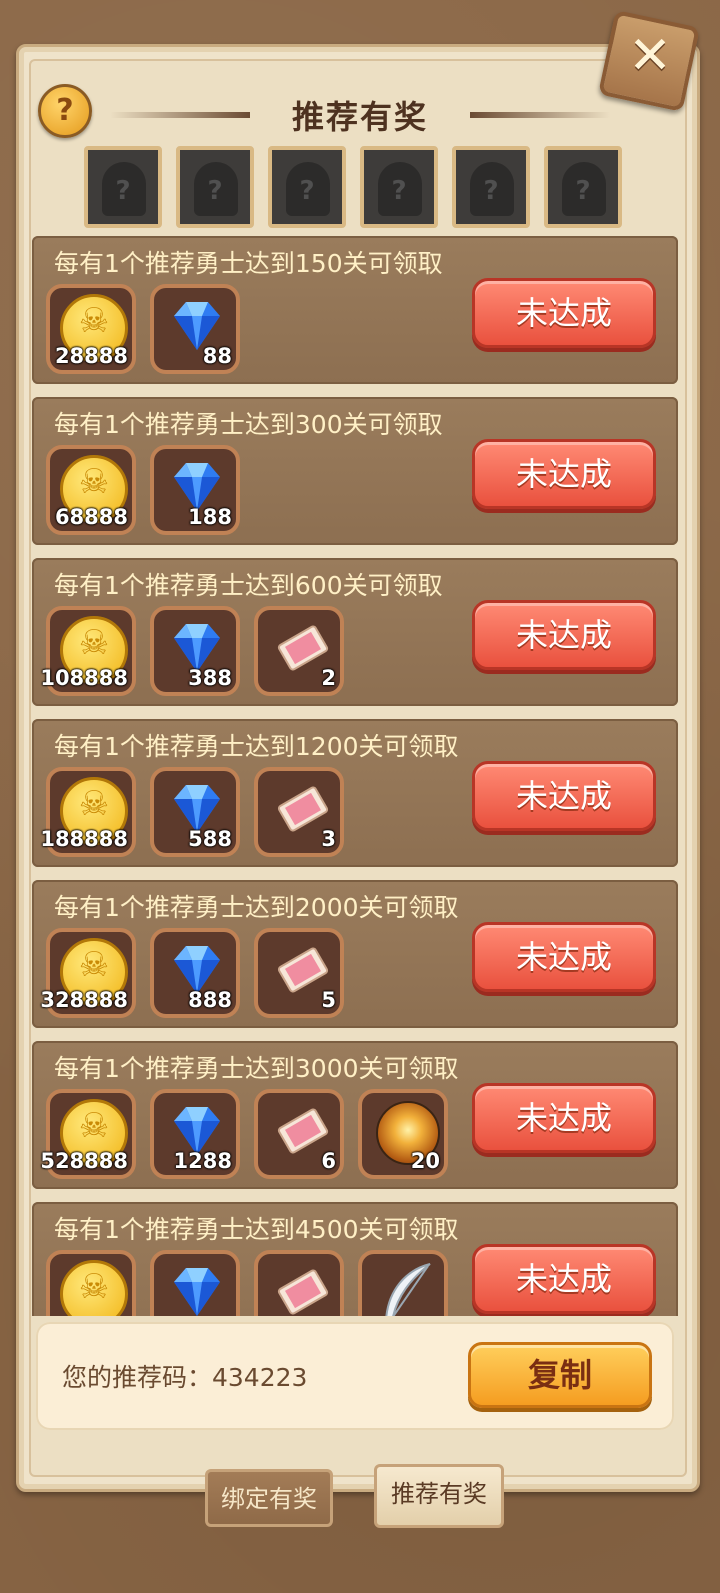 This screenshot has height=1593, width=720. Describe the element at coordinates (256, 907) in the screenshot. I see `reward-condition: 每有1个推荐勇士达到2000关可领取` at that location.